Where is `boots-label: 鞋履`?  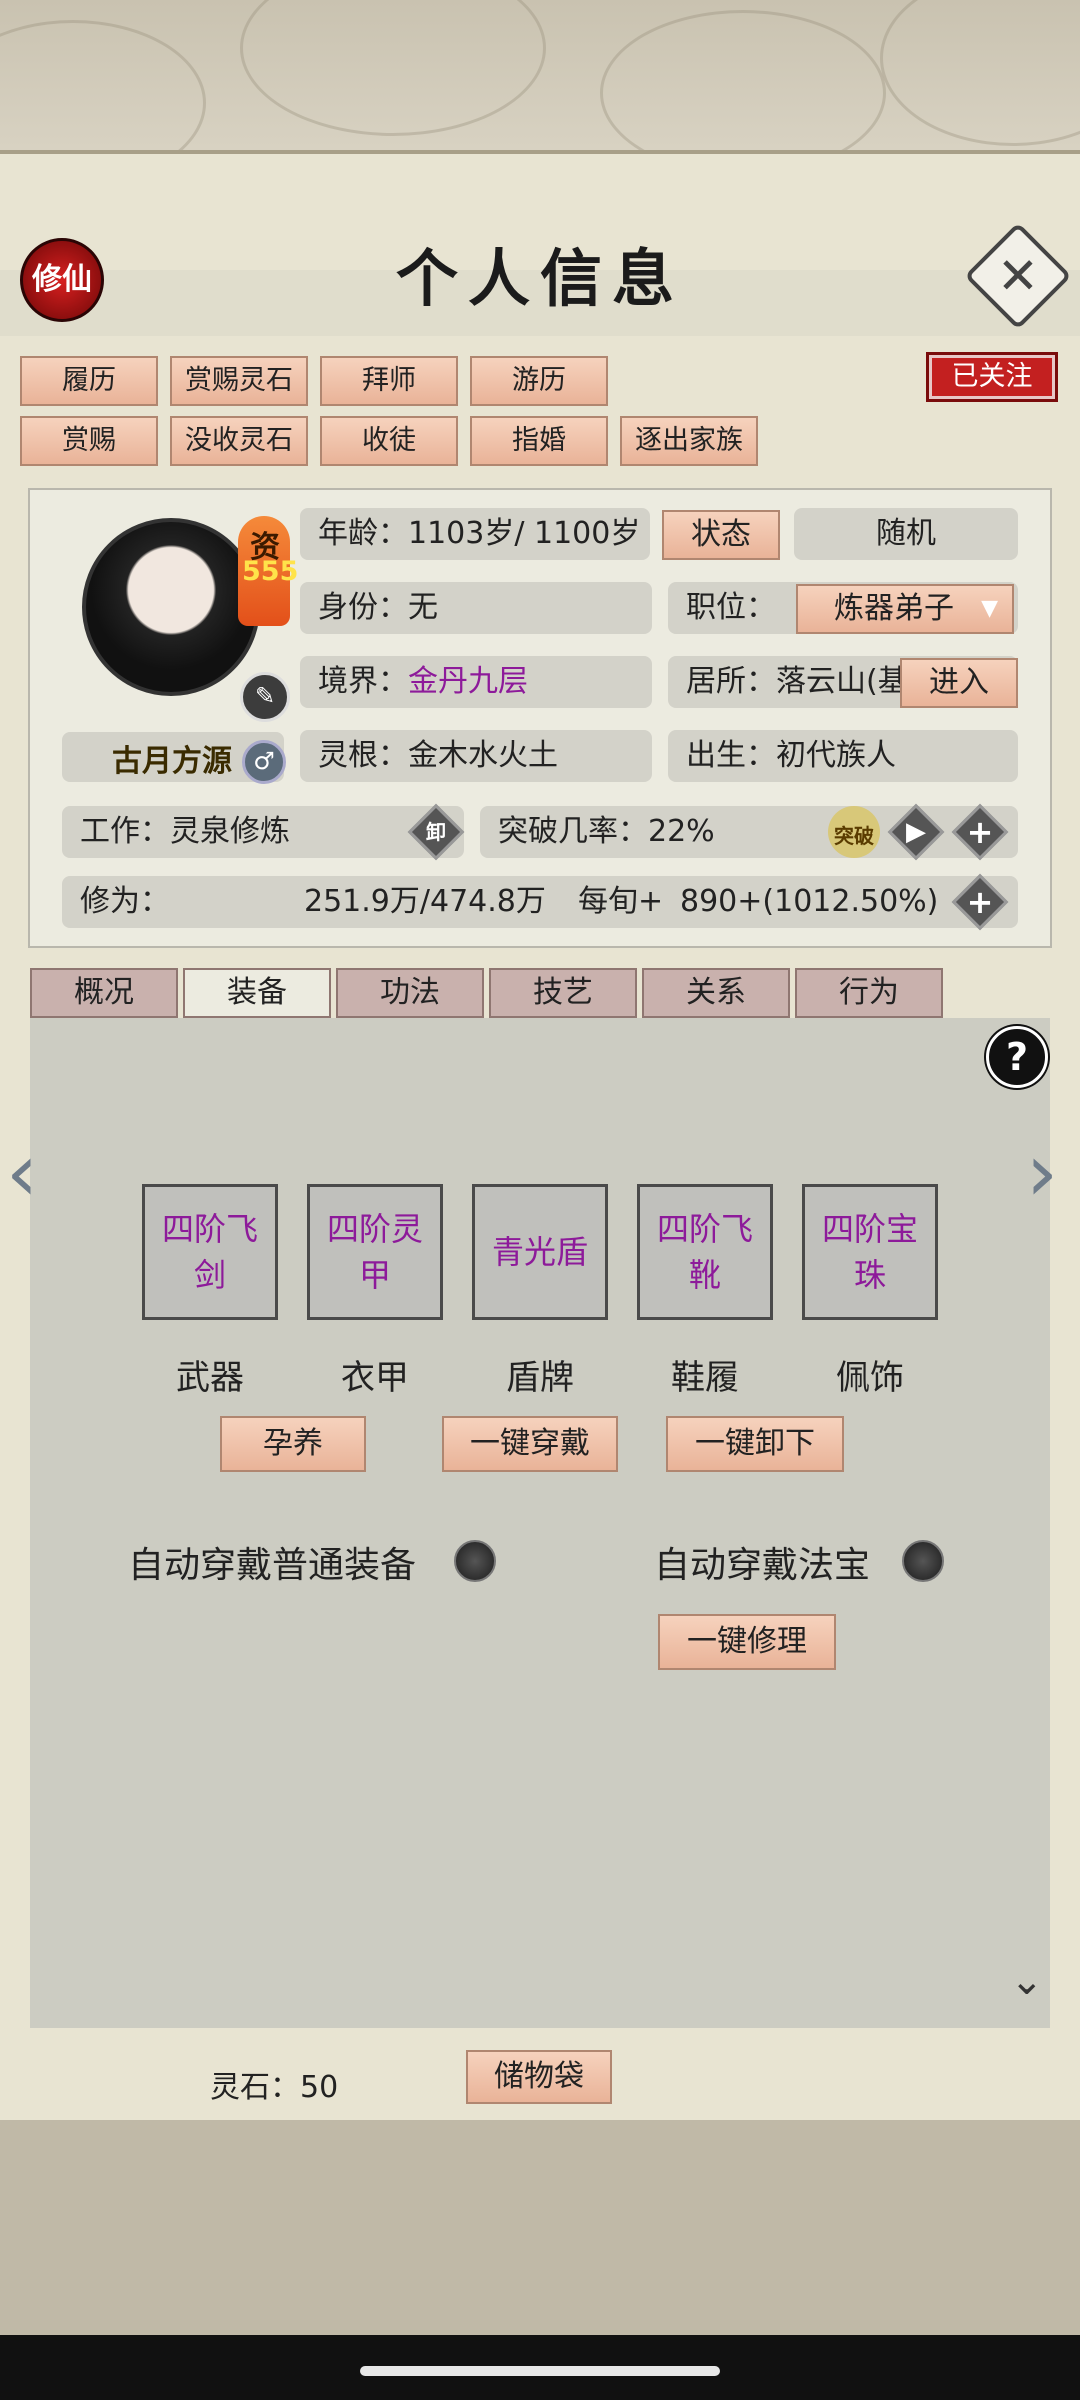 boots-label: 鞋履 is located at coordinates (705, 1378).